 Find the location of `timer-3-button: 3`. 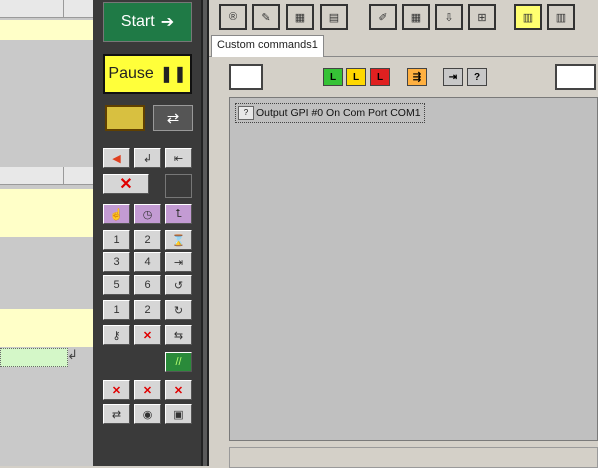

timer-3-button: 3 is located at coordinates (116, 262).